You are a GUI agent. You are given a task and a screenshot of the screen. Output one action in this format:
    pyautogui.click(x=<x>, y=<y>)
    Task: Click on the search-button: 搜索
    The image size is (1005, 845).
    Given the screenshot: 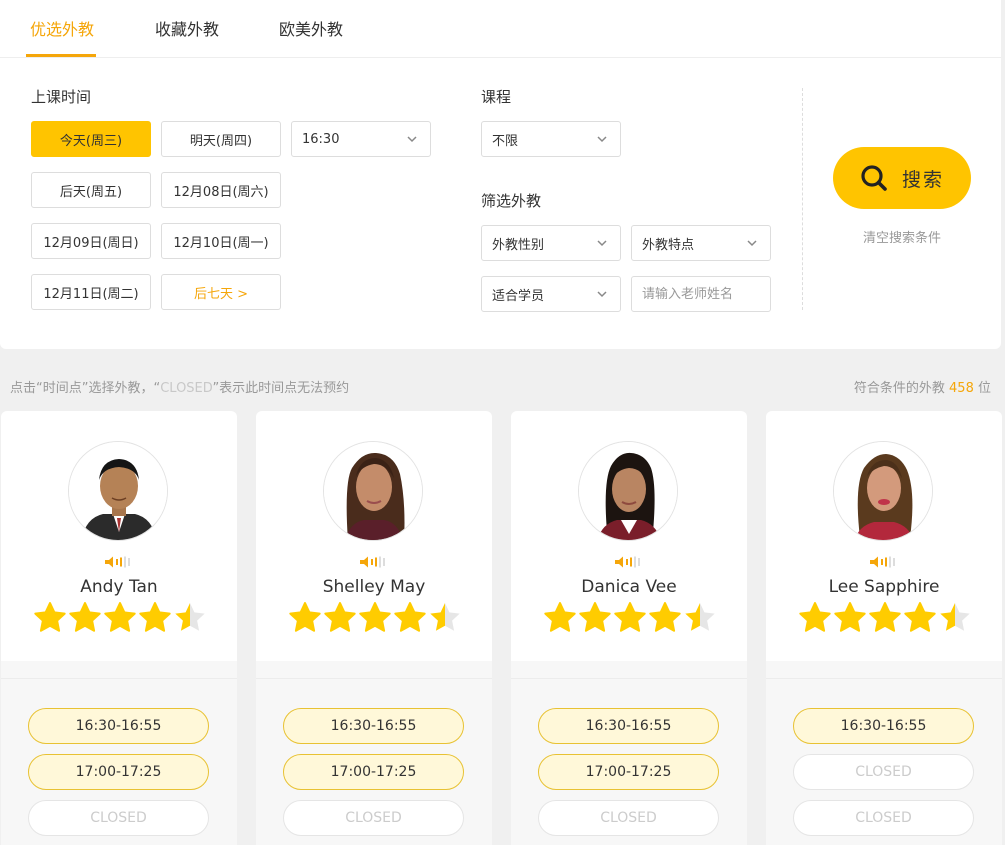 What is the action you would take?
    pyautogui.click(x=902, y=178)
    